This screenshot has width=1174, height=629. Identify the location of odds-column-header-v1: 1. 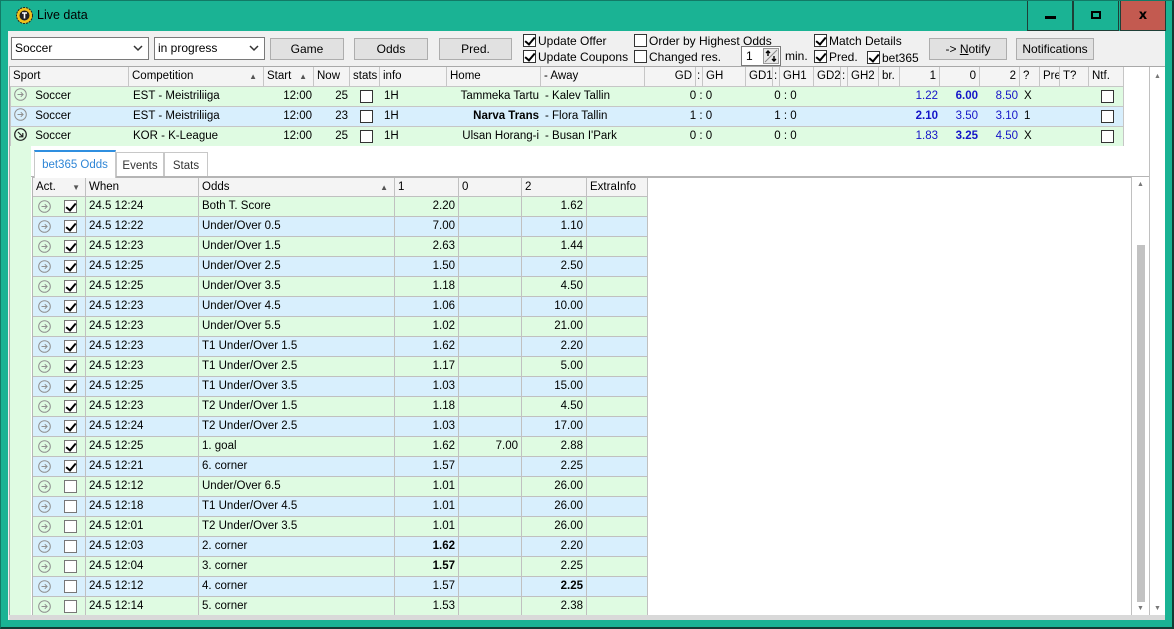
(427, 187).